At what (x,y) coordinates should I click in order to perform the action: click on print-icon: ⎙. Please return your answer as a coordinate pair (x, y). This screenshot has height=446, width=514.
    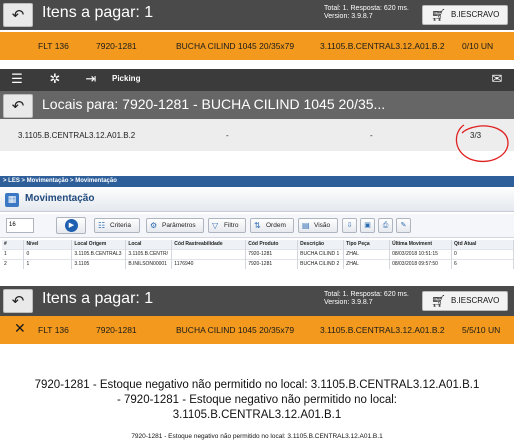
    Looking at the image, I should click on (385, 225).